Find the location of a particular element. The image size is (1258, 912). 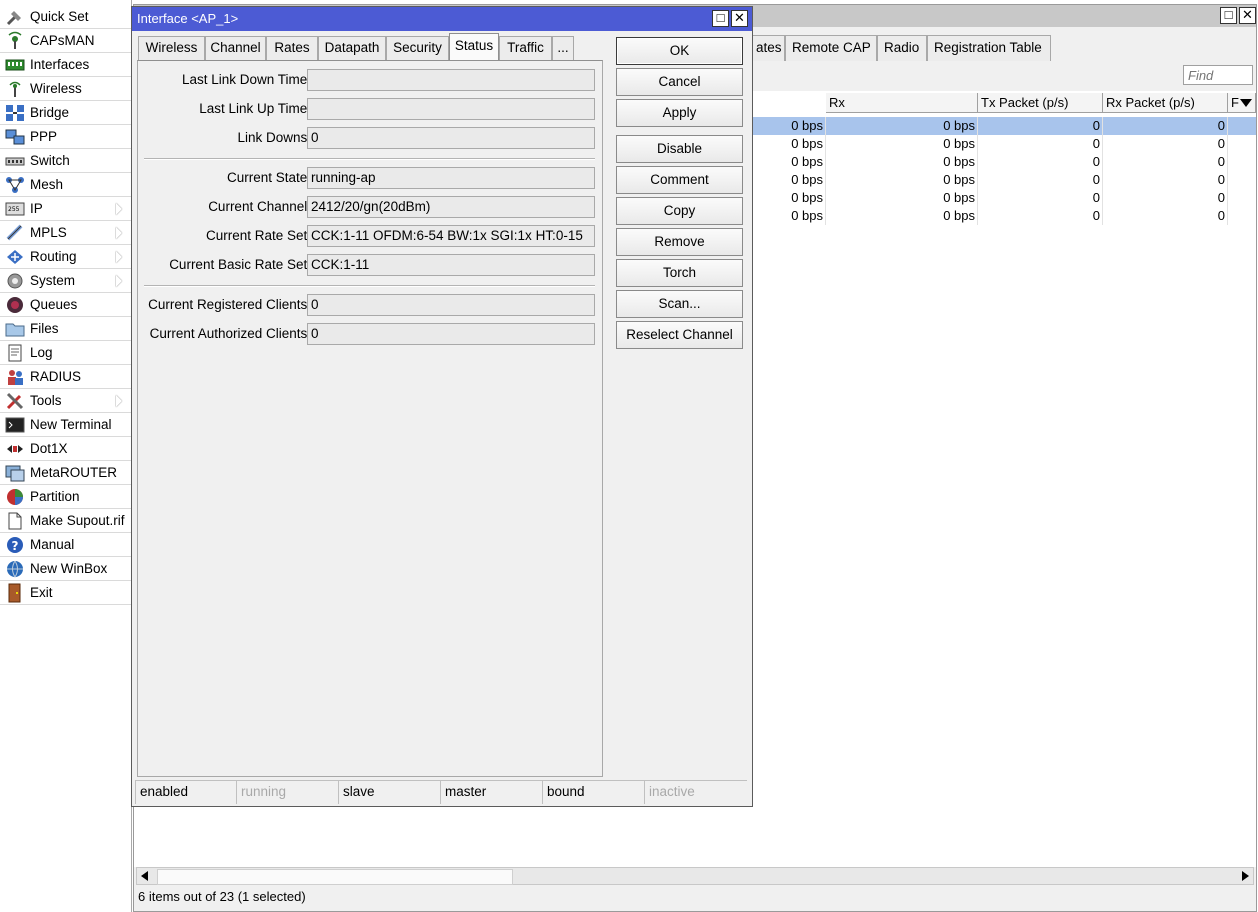

sidebar-item-files: Files is located at coordinates (65, 329).